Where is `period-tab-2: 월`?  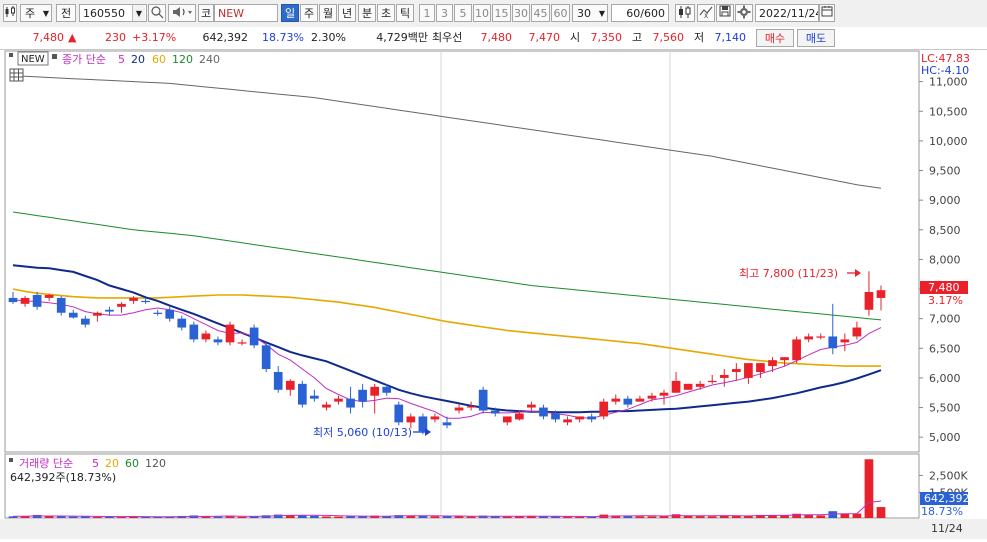 period-tab-2: 월 is located at coordinates (328, 13).